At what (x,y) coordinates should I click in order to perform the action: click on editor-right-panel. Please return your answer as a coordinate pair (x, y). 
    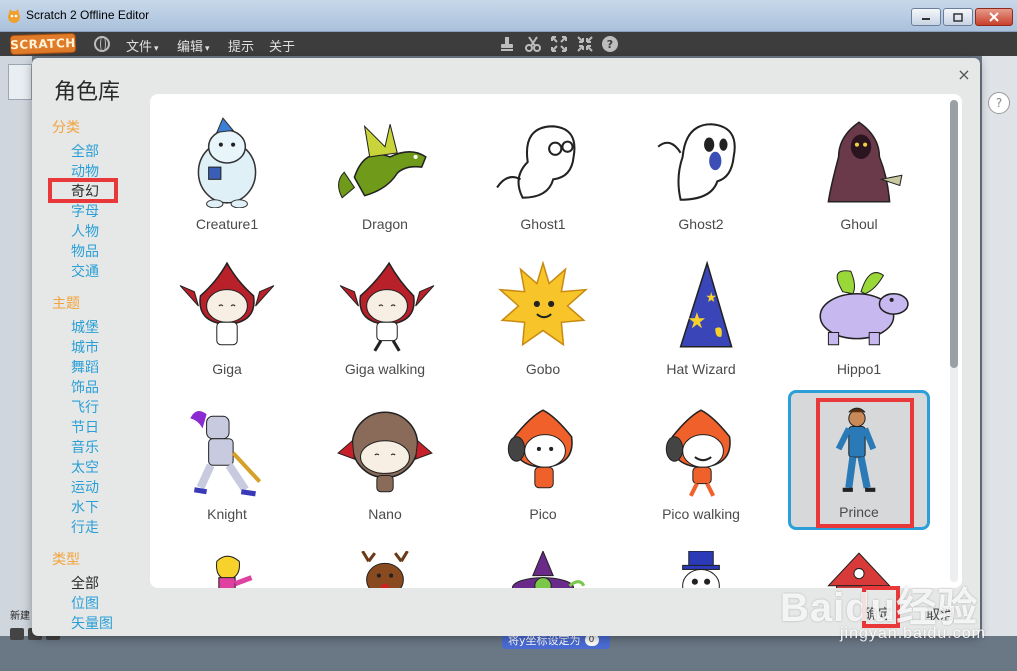
    Looking at the image, I should click on (999, 363).